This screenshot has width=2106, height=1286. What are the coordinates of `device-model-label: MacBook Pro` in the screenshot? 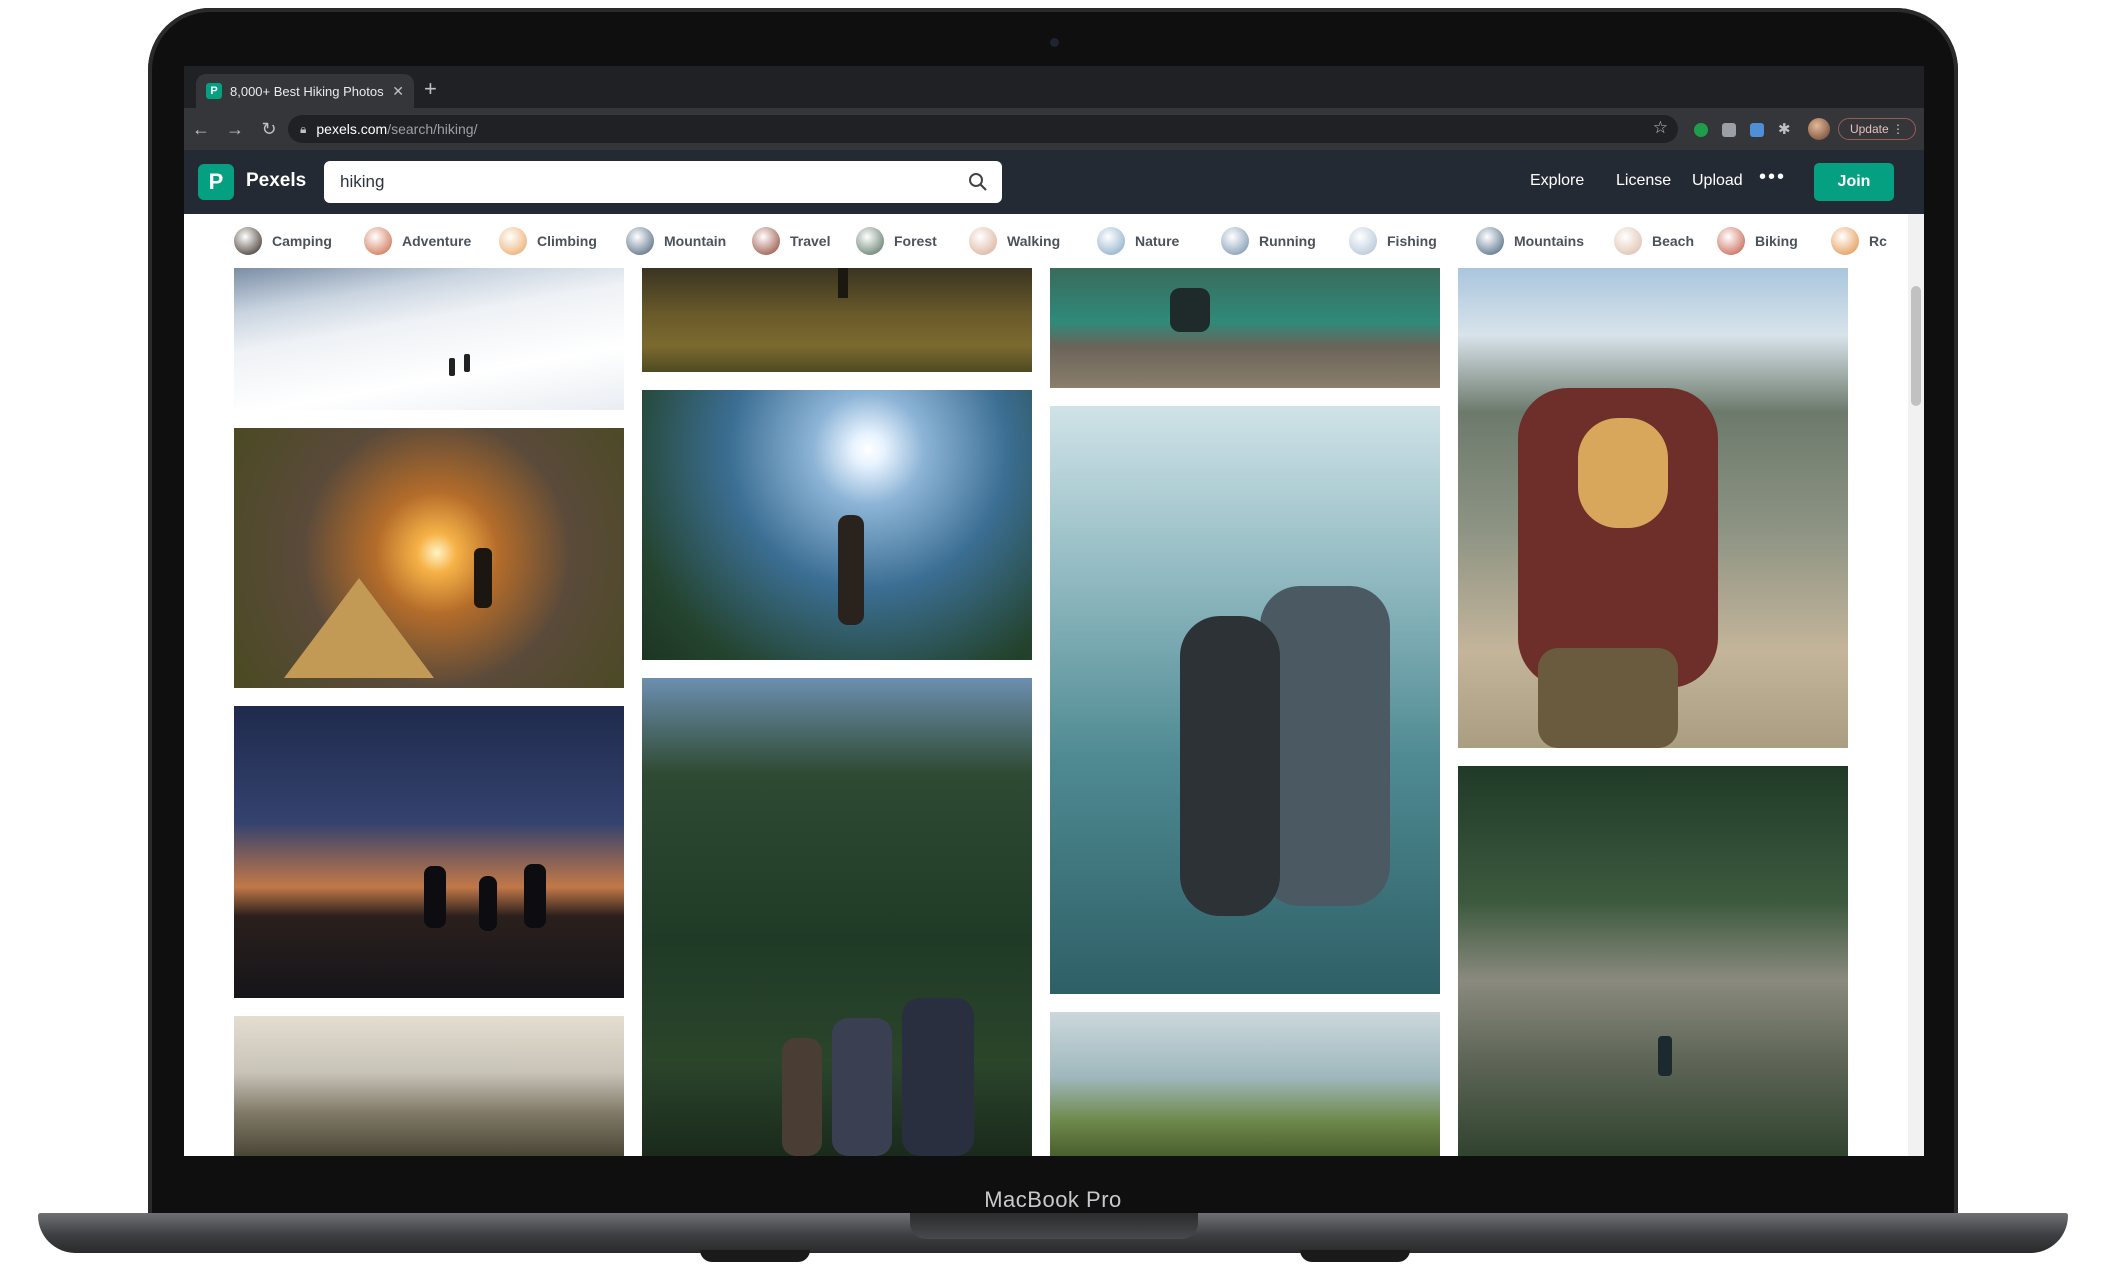 It's located at (1053, 1199).